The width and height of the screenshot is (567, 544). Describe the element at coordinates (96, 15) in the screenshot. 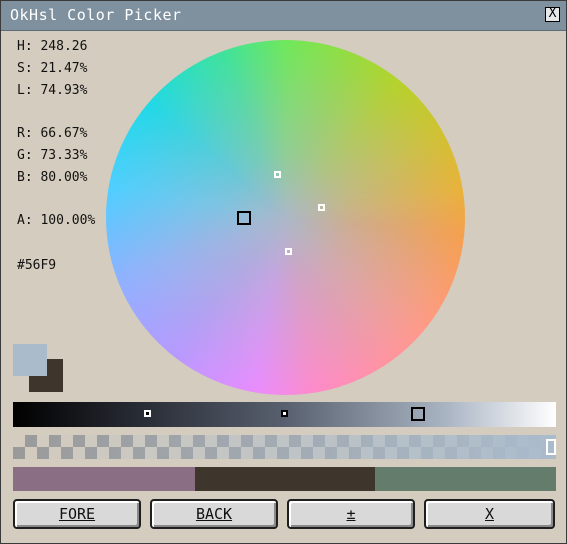

I see `window-title: OkHsl Color Picker` at that location.